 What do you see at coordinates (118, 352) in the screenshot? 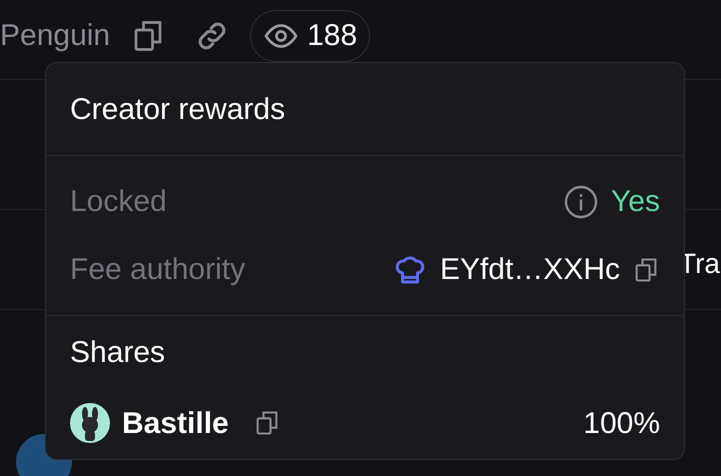
I see `shares-title: Shares` at bounding box center [118, 352].